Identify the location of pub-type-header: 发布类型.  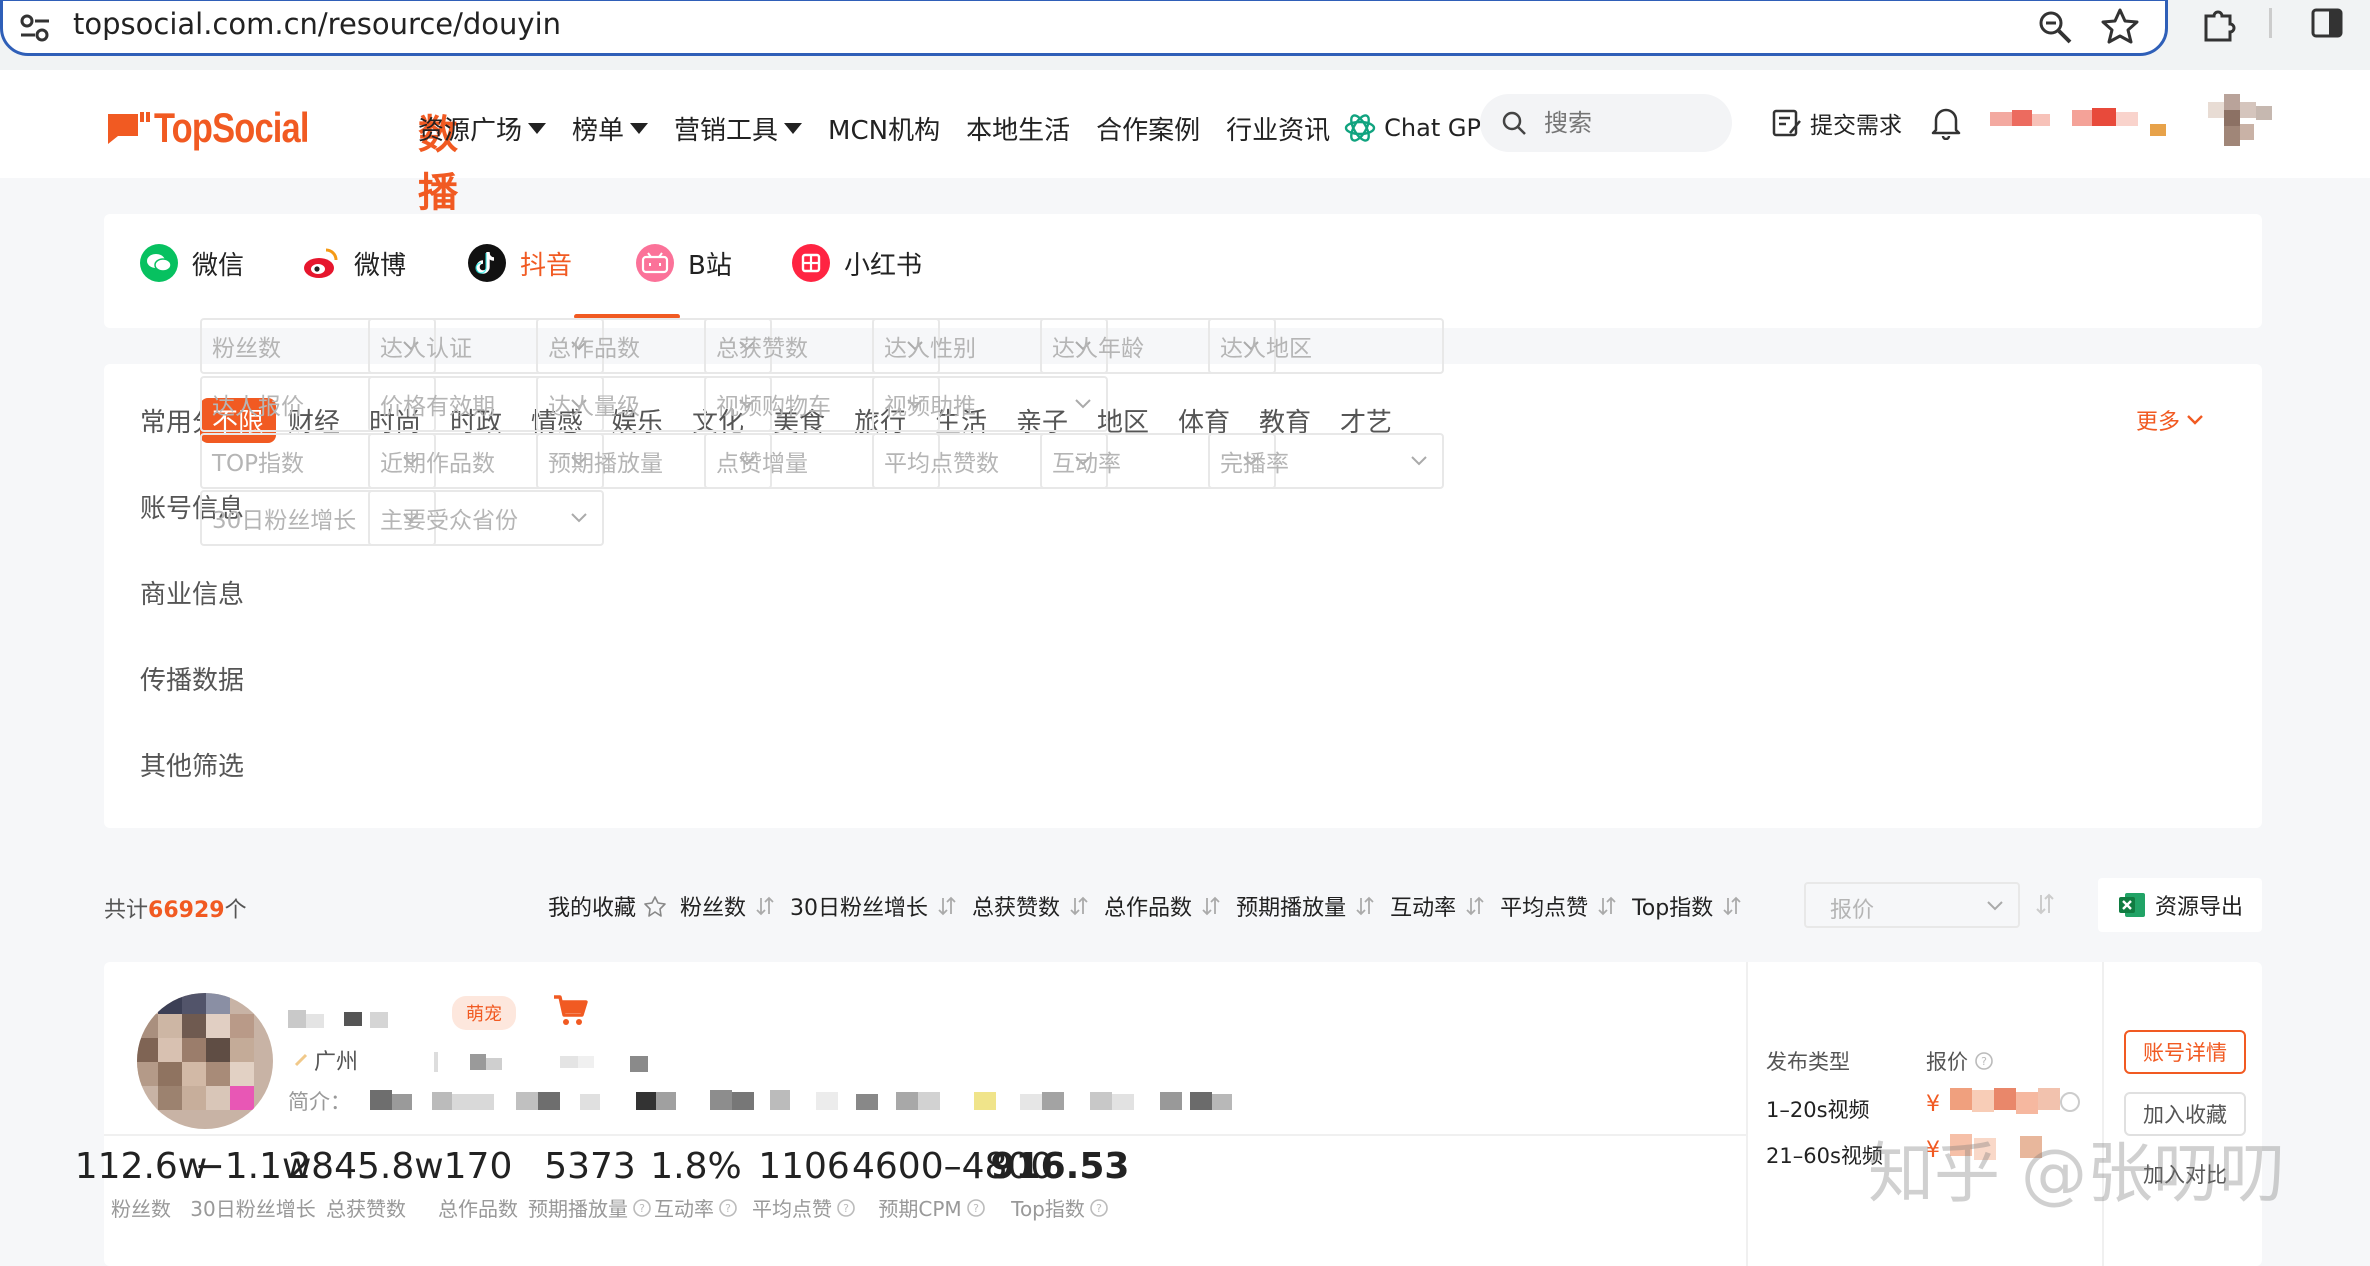
(1808, 1061).